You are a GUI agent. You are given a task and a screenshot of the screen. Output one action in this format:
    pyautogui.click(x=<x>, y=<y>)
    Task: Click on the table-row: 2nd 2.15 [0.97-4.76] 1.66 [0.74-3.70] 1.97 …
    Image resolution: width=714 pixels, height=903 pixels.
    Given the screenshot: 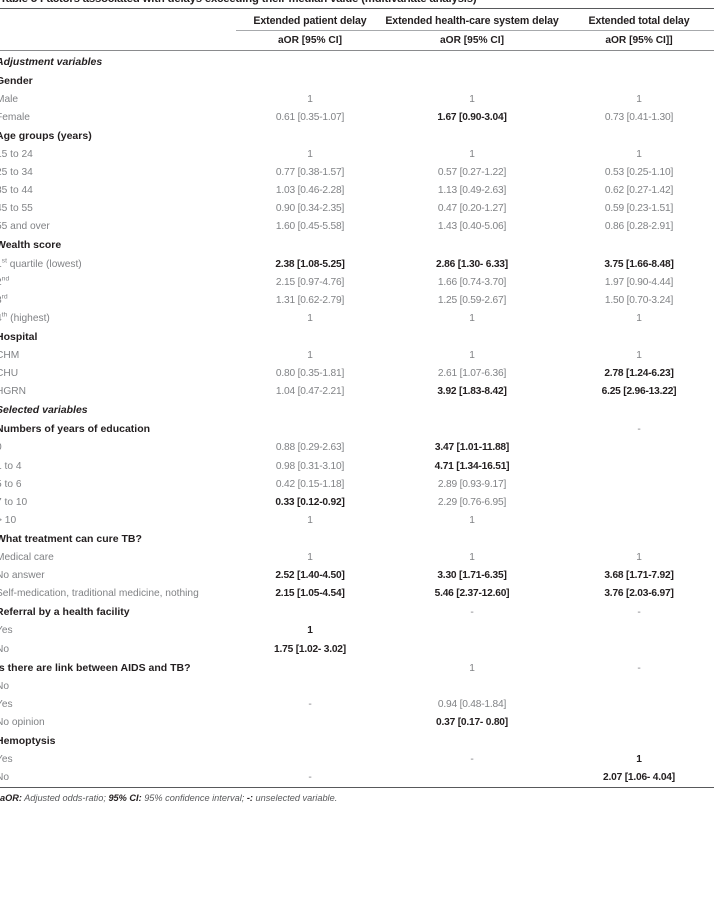 What is the action you would take?
    pyautogui.click(x=357, y=282)
    